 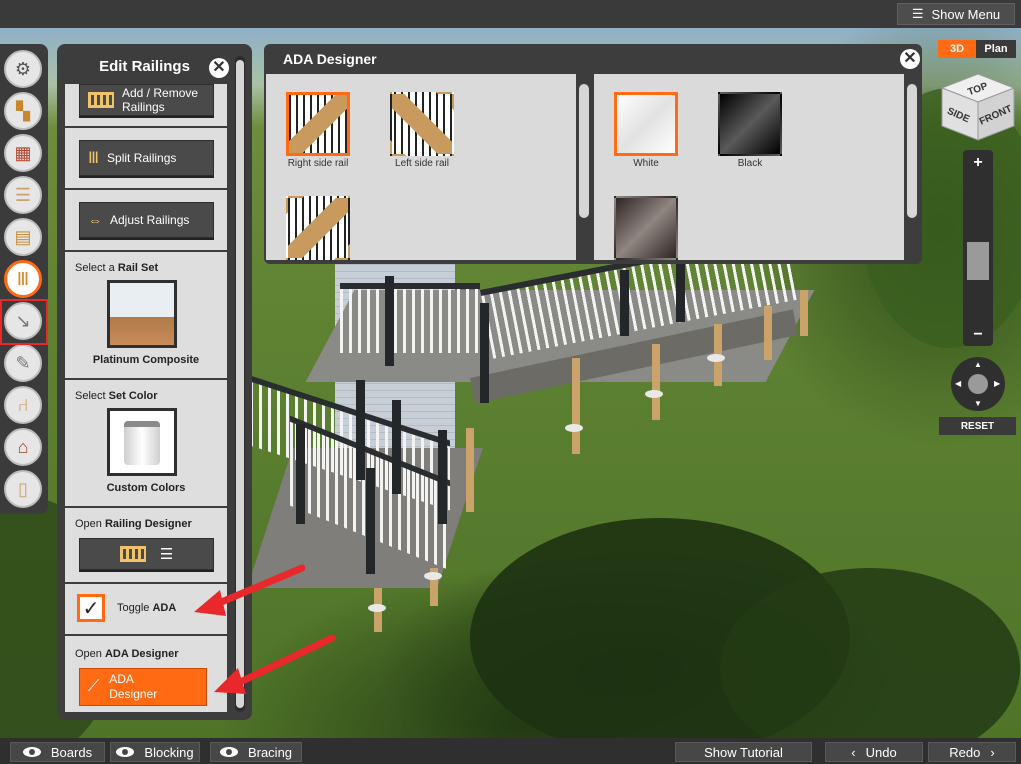 I want to click on railing-icon: Ⅲ, so click(x=23, y=278).